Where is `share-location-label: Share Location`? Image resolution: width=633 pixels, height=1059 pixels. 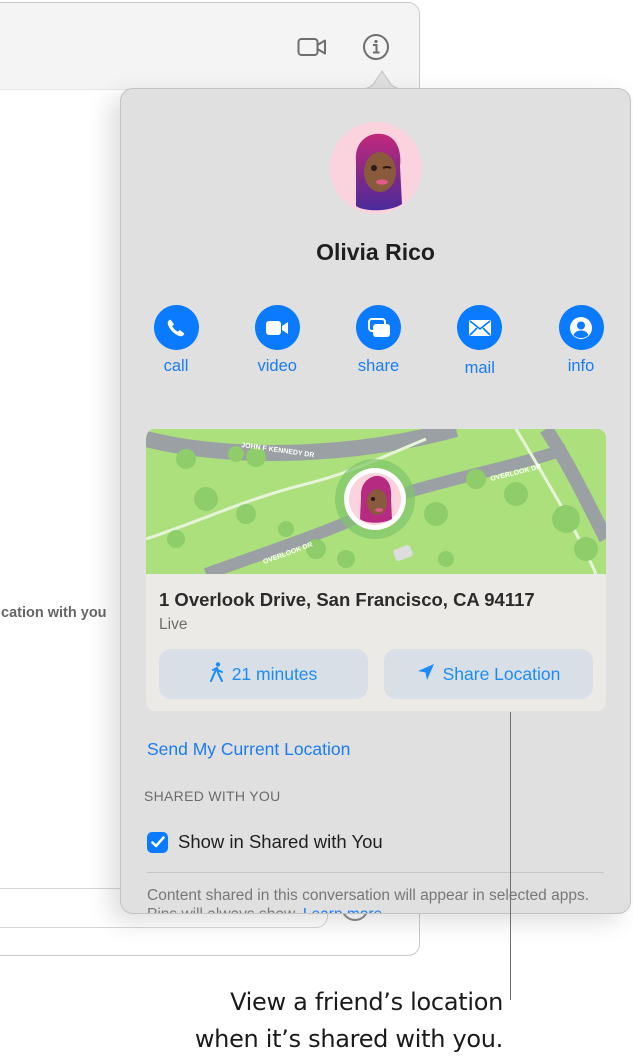 share-location-label: Share Location is located at coordinates (501, 673).